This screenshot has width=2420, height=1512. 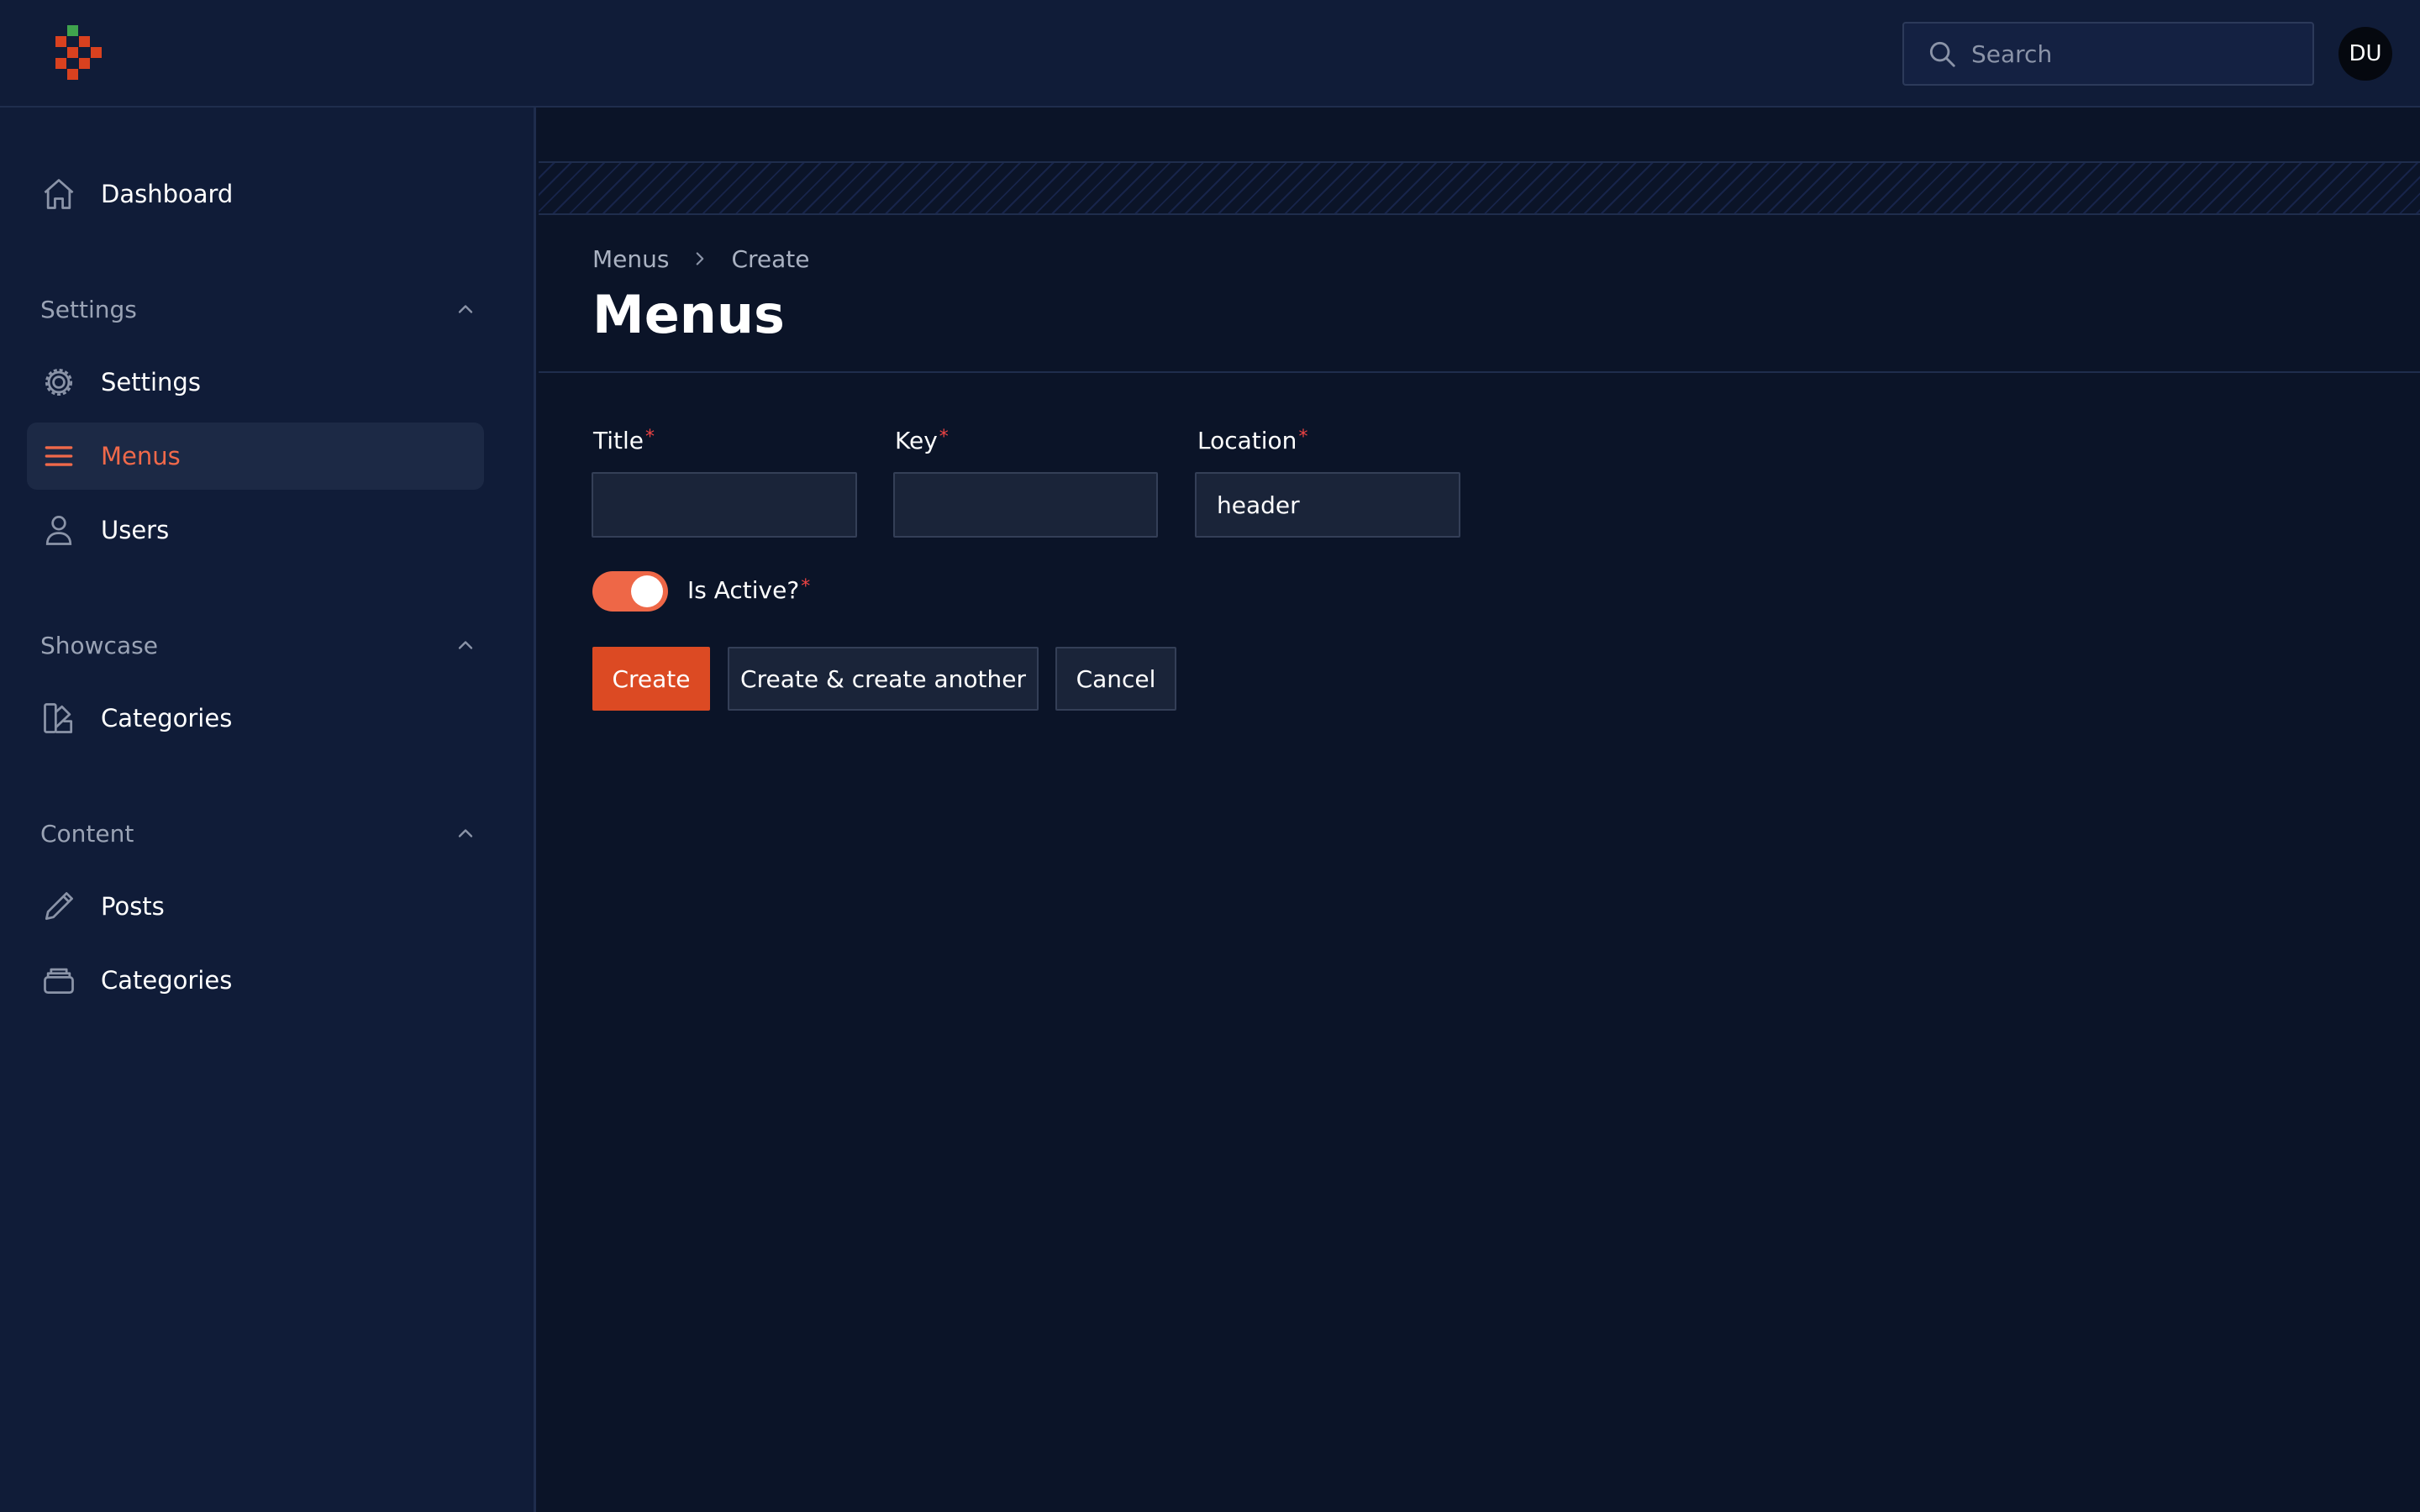 What do you see at coordinates (770, 258) in the screenshot?
I see `breadcrumb-current: Create` at bounding box center [770, 258].